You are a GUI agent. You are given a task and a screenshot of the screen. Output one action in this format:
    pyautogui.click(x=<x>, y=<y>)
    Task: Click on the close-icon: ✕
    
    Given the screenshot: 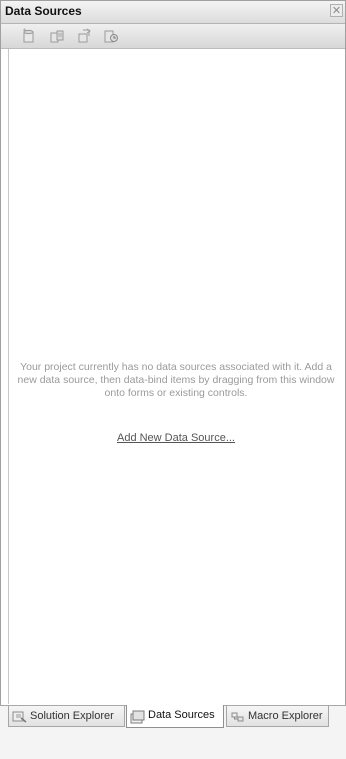 What is the action you would take?
    pyautogui.click(x=336, y=10)
    